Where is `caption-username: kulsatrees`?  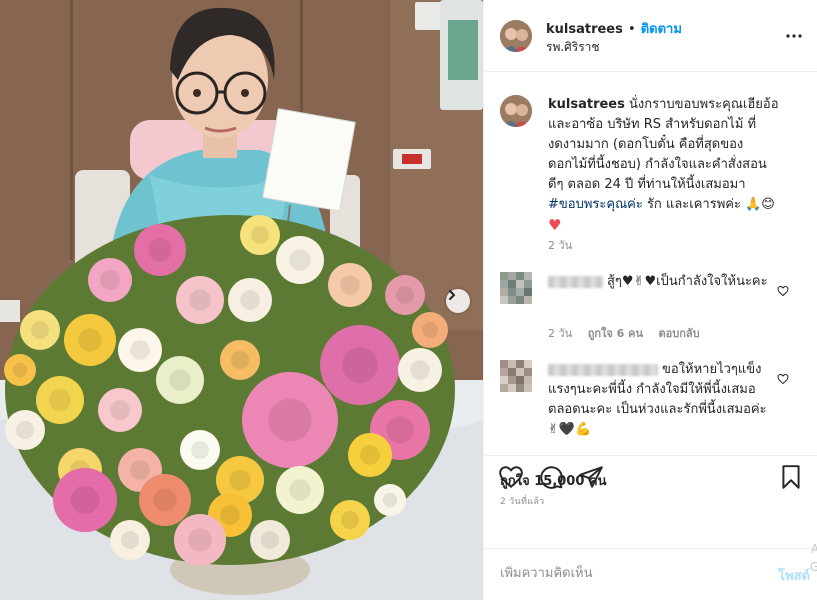 caption-username: kulsatrees is located at coordinates (586, 104).